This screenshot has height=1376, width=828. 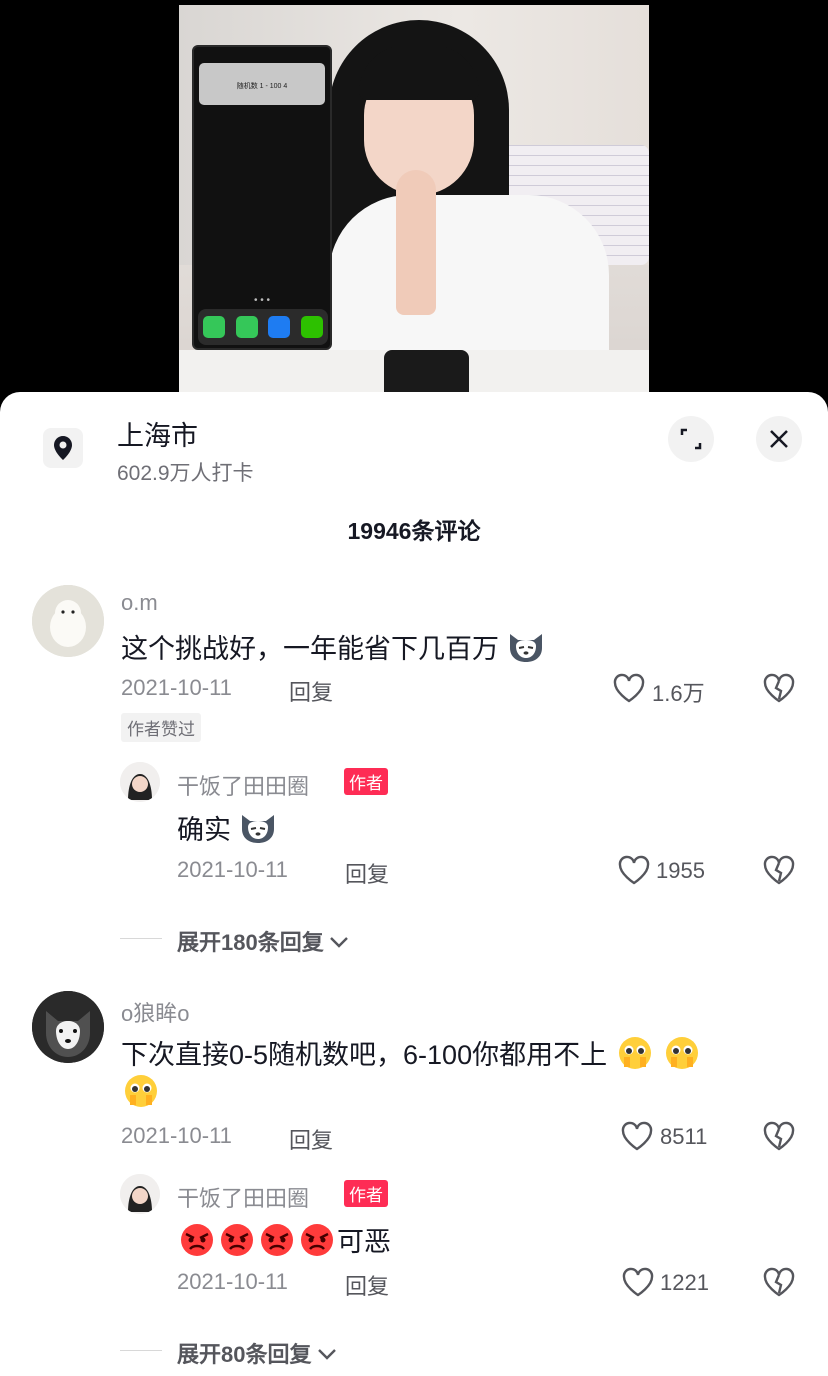 What do you see at coordinates (262, 197) in the screenshot?
I see `screen-recording-phone: 随机数 1 - 100 4 • • •` at bounding box center [262, 197].